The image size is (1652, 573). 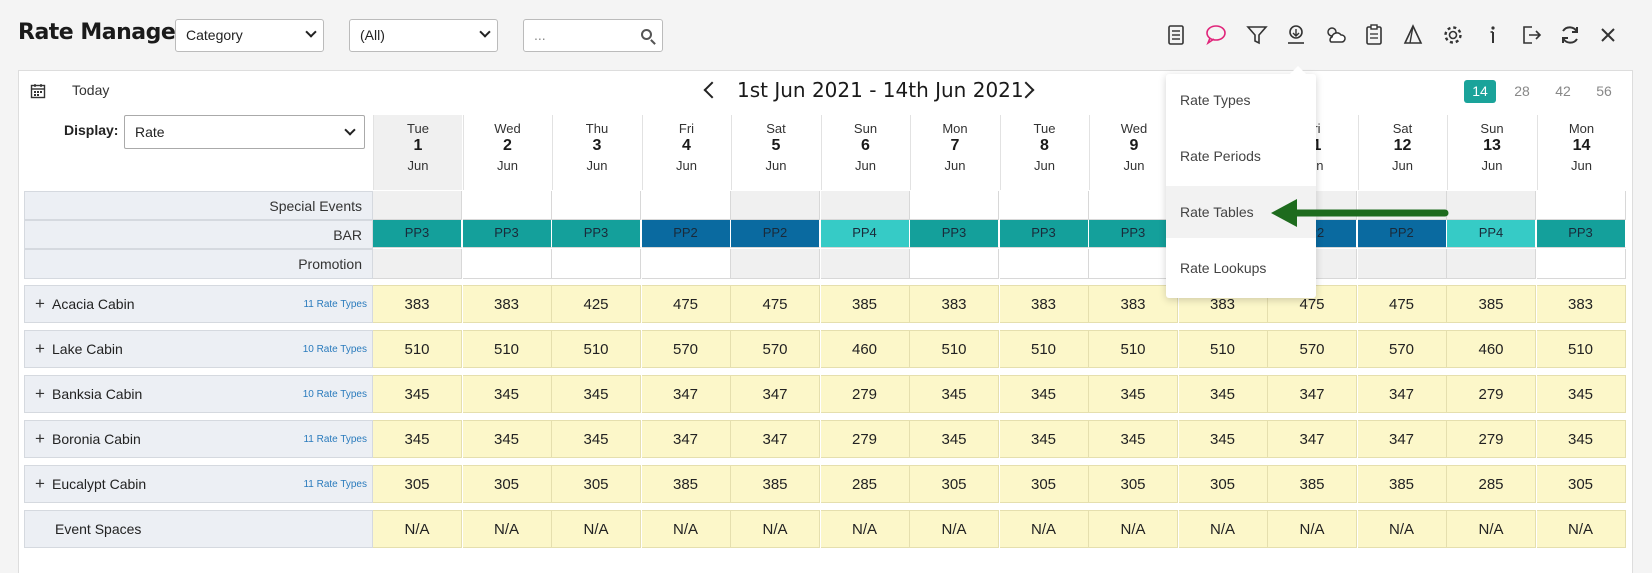 I want to click on menu-item-rate-lookups: Rate Lookups, so click(x=1241, y=268).